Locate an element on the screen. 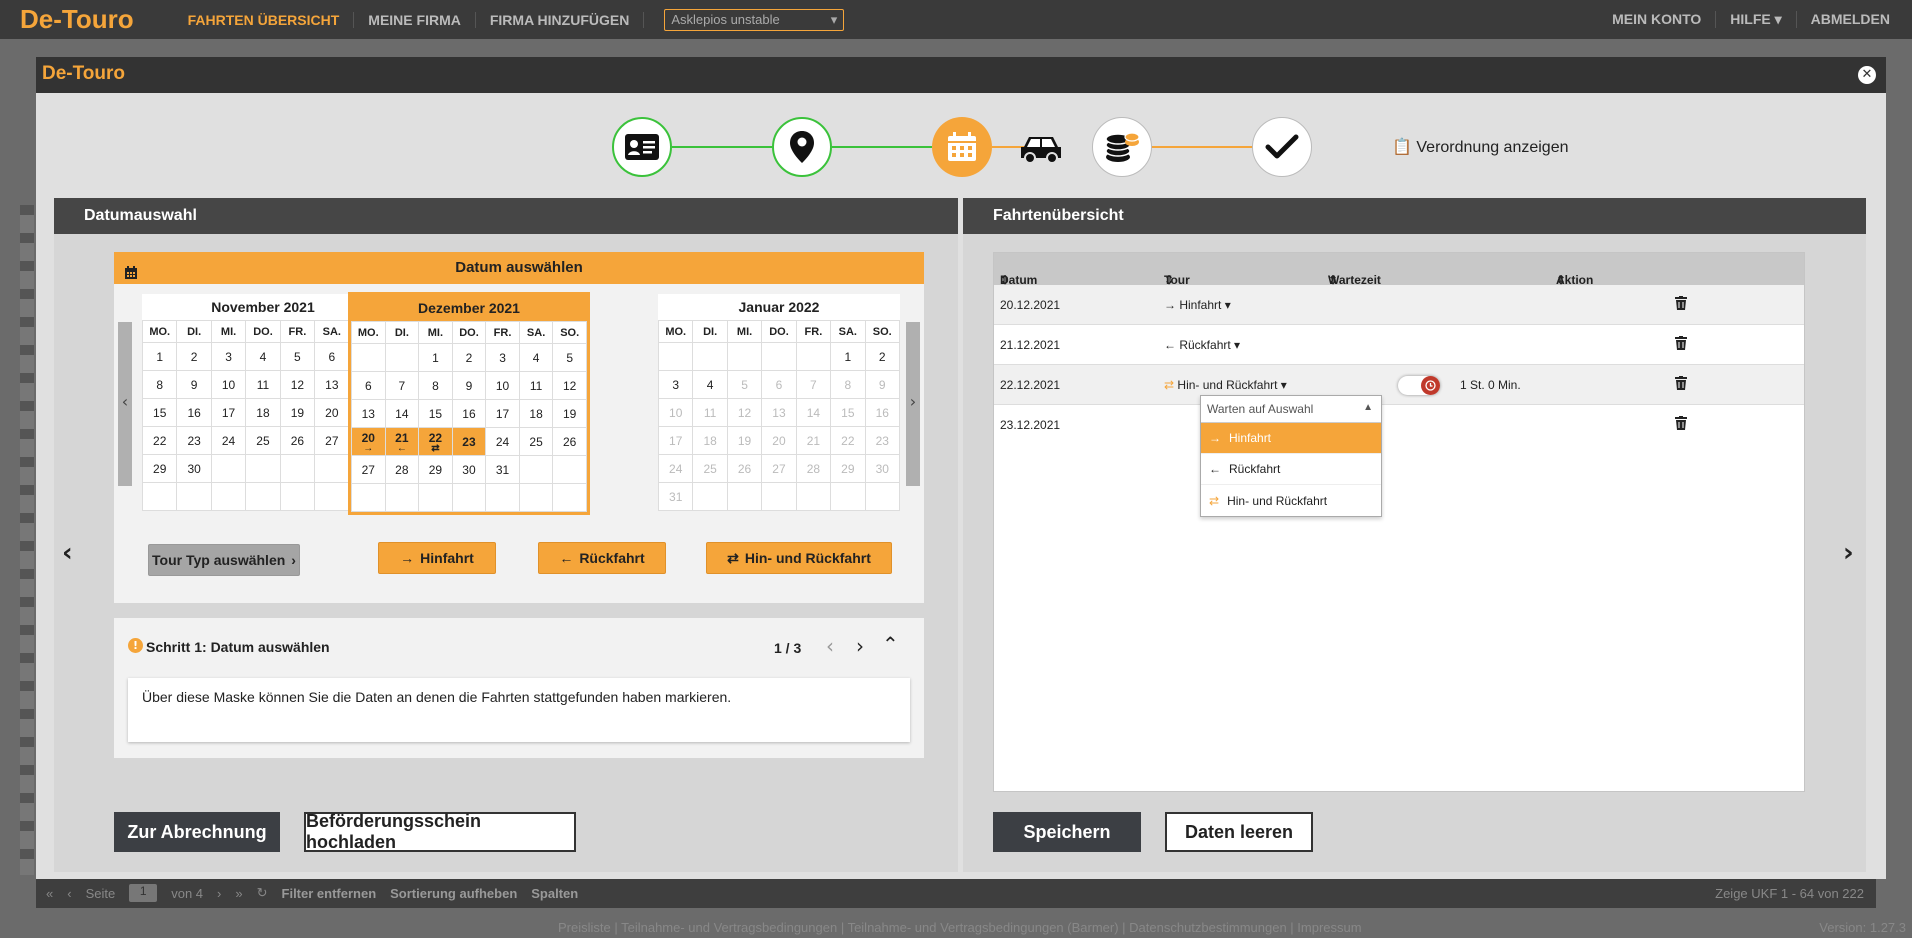 Image resolution: width=1912 pixels, height=938 pixels. wizard-next-icon: › is located at coordinates (1848, 553).